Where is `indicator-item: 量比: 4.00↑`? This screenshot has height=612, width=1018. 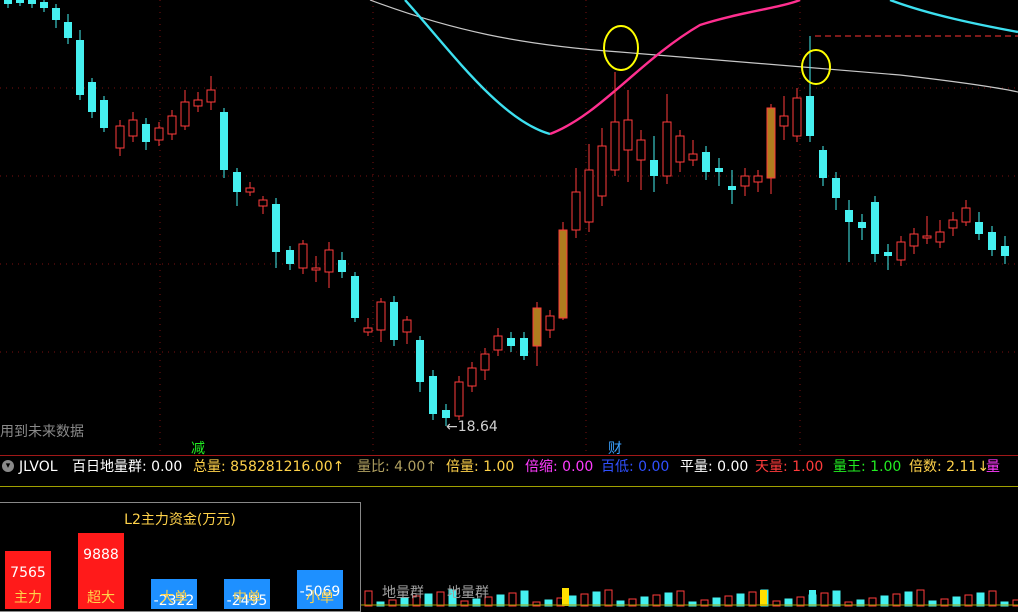
indicator-item: 量比: 4.00↑ is located at coordinates (397, 467).